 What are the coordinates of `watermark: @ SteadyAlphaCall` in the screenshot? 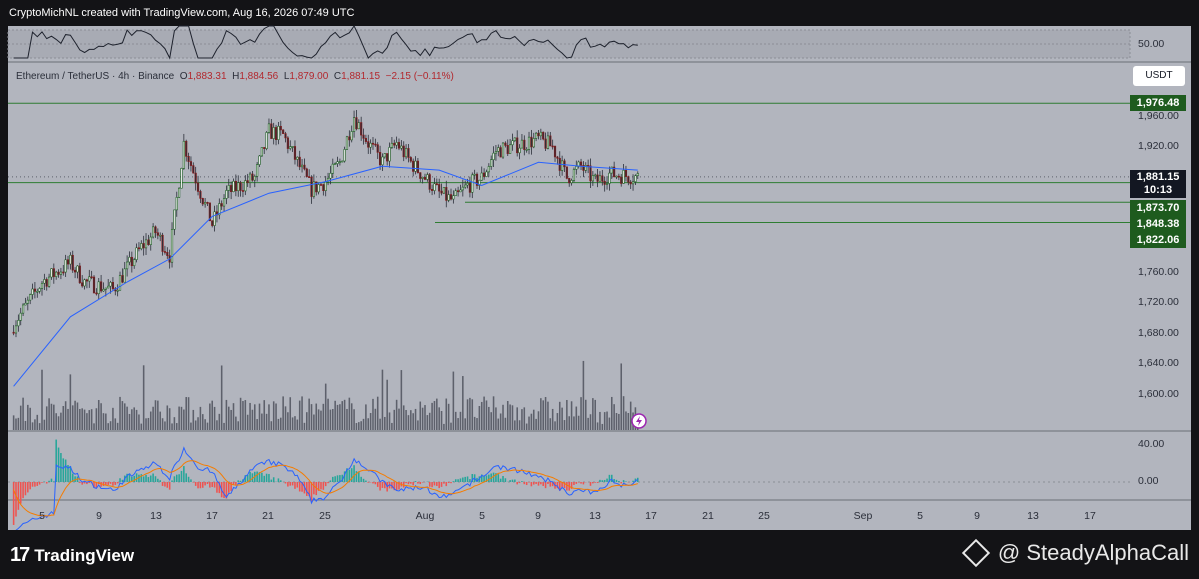 It's located at (1075, 553).